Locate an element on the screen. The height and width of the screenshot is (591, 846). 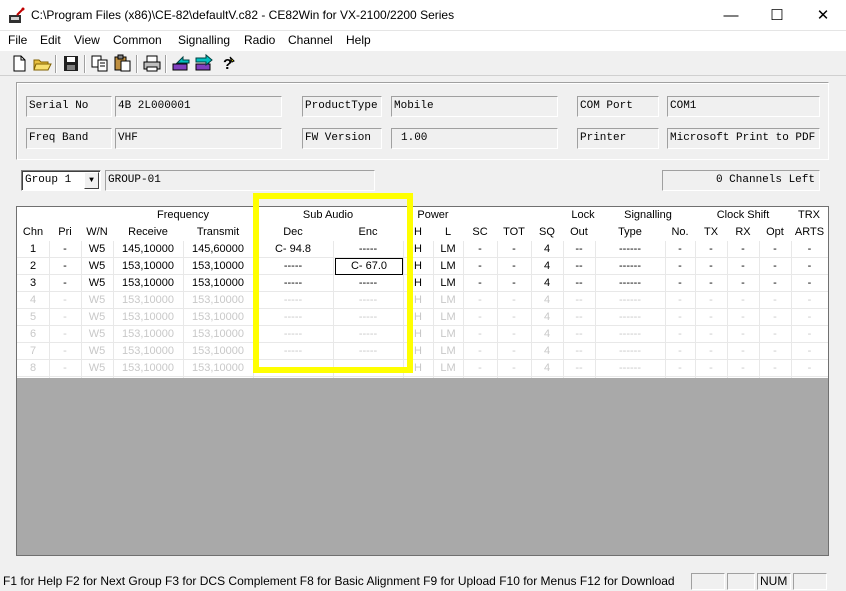
cell-chn: 5 is located at coordinates (33, 317).